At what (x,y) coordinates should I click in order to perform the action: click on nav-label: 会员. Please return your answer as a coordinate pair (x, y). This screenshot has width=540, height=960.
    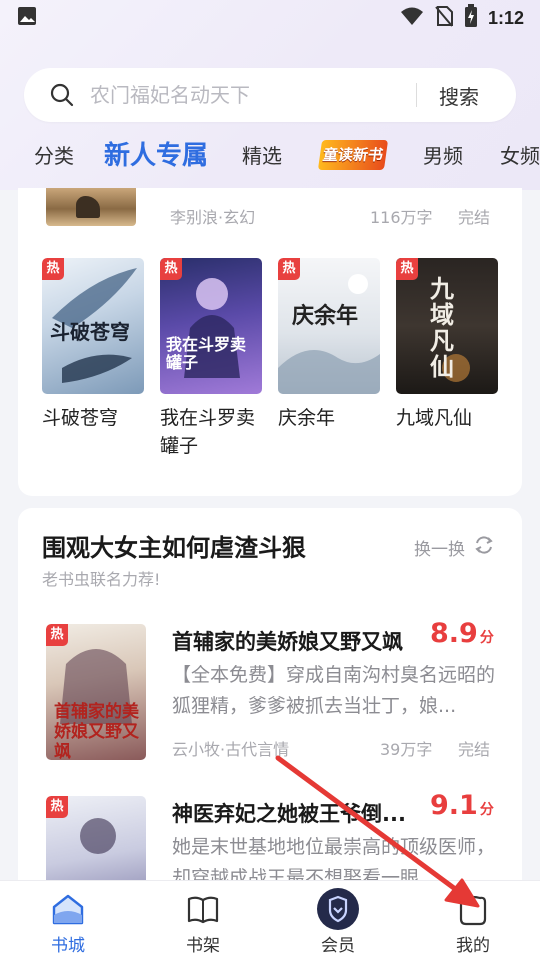
    Looking at the image, I should click on (338, 946).